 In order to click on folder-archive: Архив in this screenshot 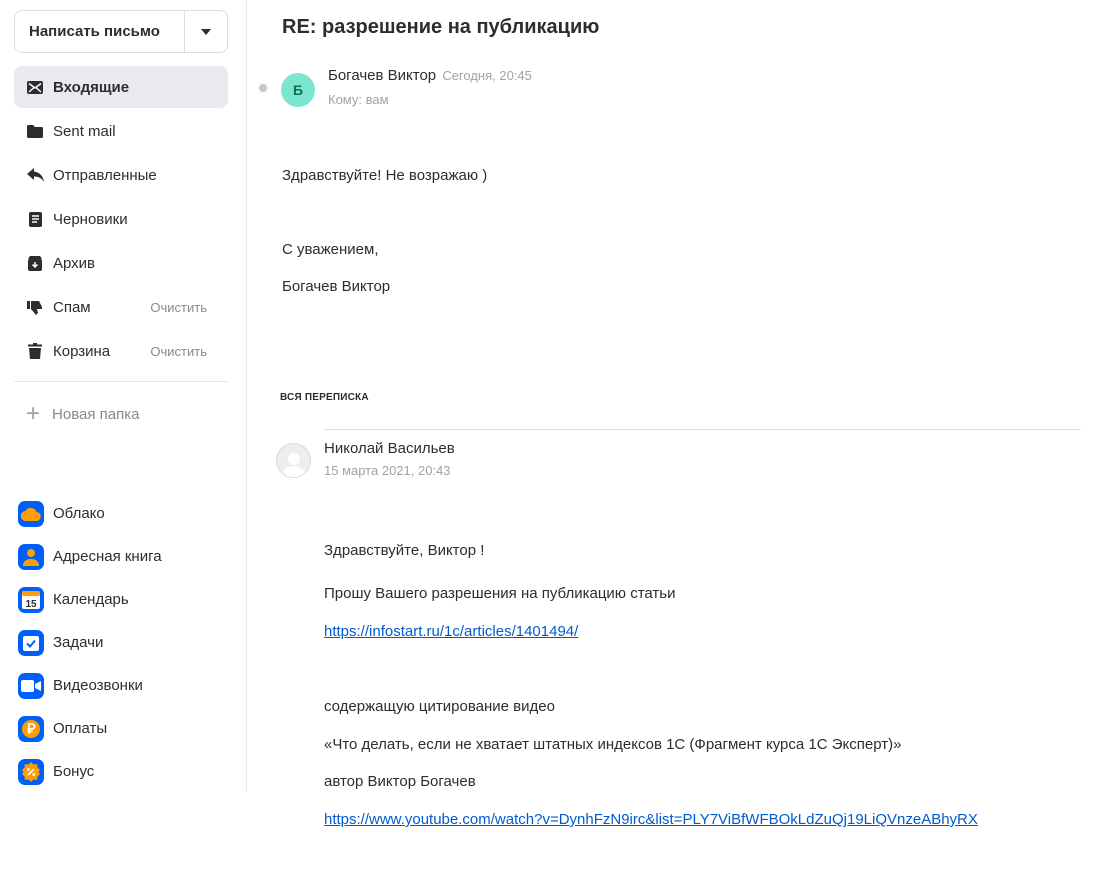, I will do `click(121, 263)`.